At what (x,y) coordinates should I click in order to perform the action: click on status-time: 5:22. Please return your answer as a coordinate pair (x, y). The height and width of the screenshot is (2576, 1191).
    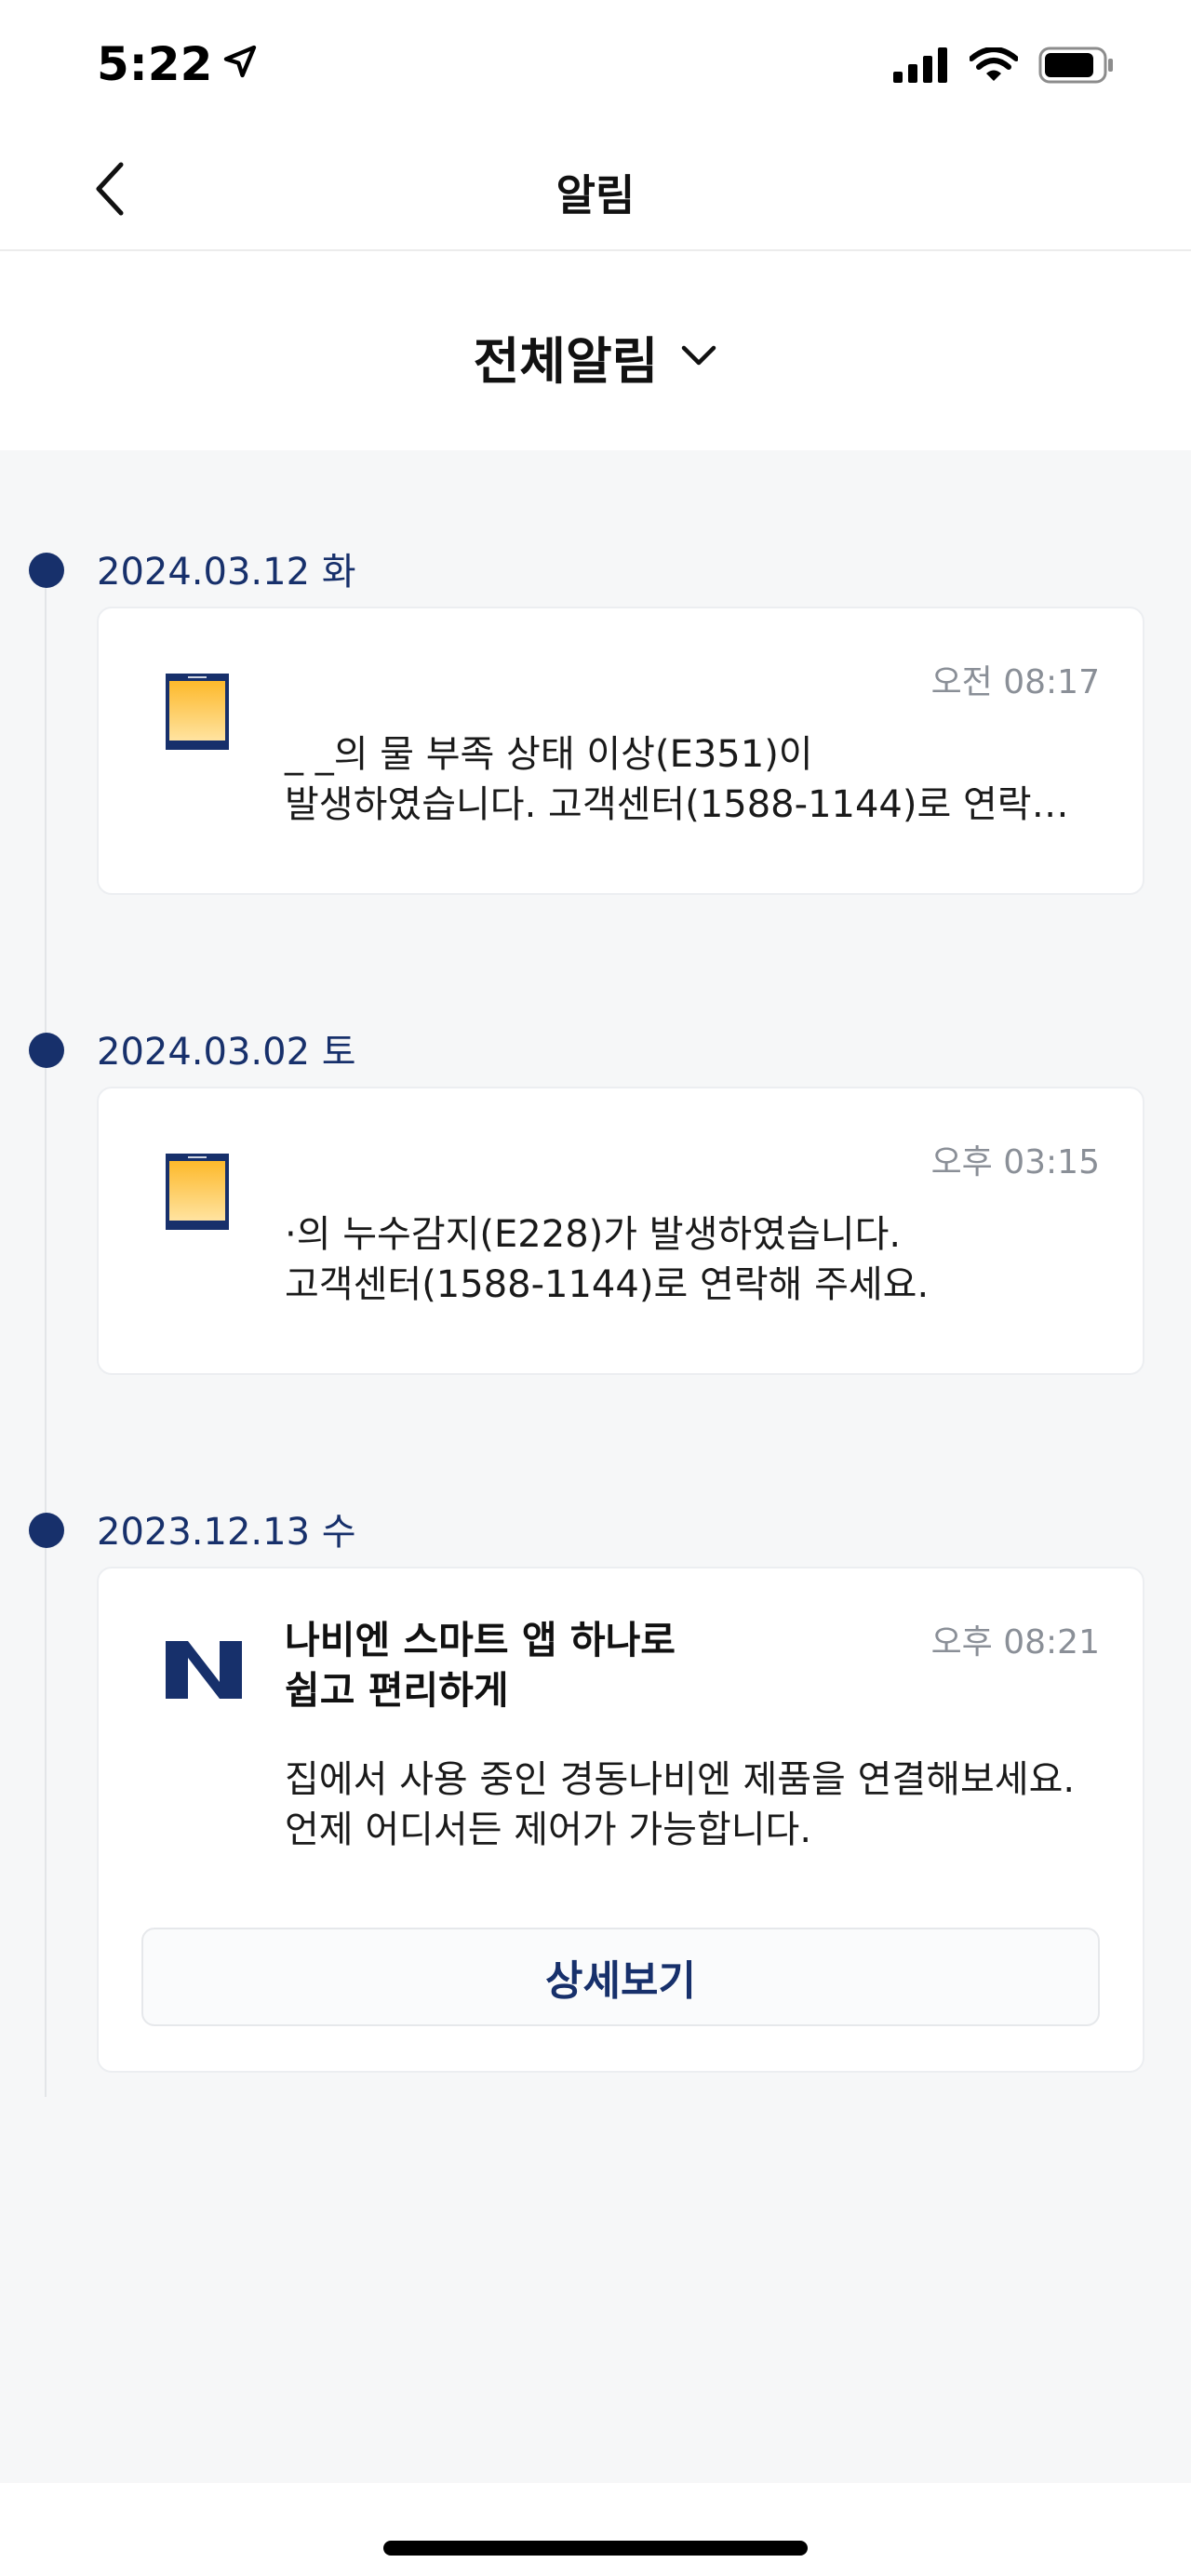
    Looking at the image, I should click on (178, 64).